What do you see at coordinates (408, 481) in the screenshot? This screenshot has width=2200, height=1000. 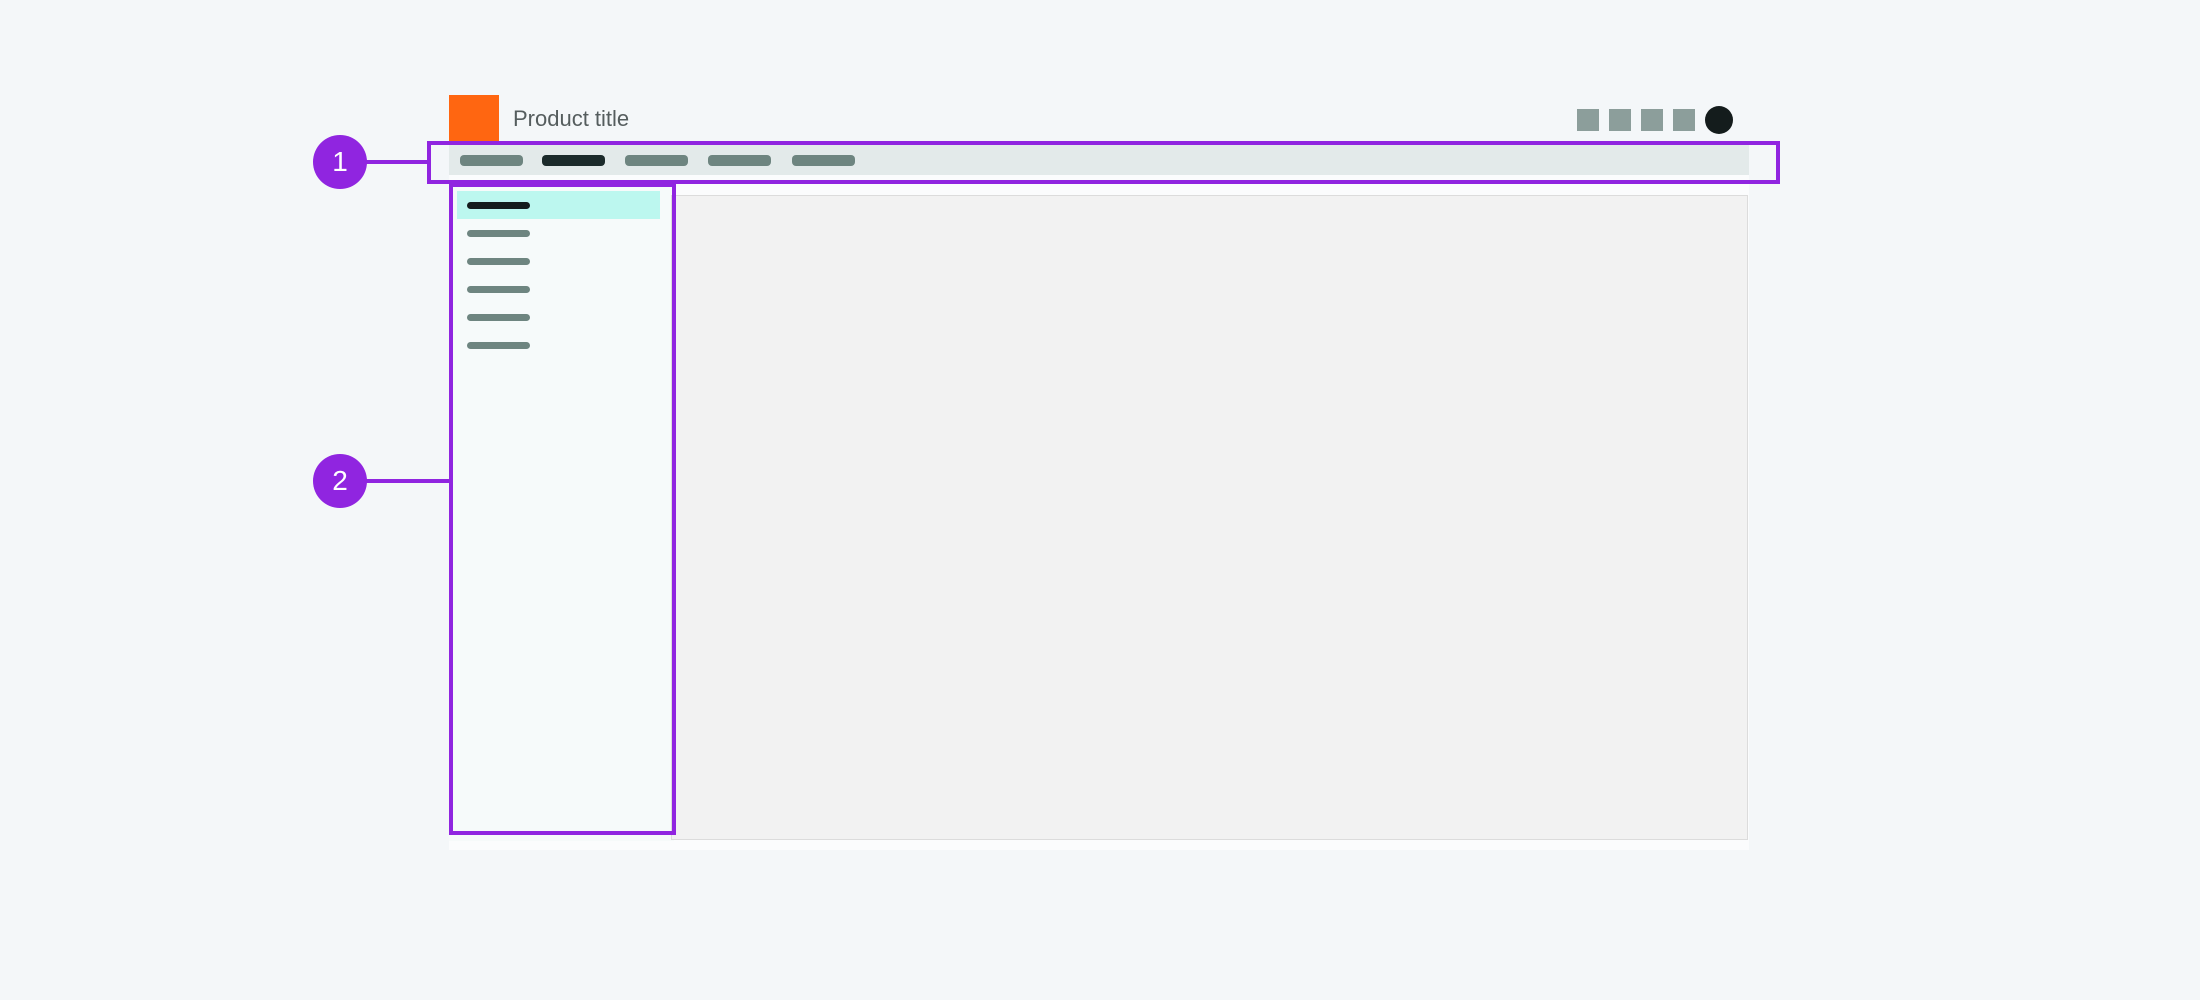 I see `callout-2-connector` at bounding box center [408, 481].